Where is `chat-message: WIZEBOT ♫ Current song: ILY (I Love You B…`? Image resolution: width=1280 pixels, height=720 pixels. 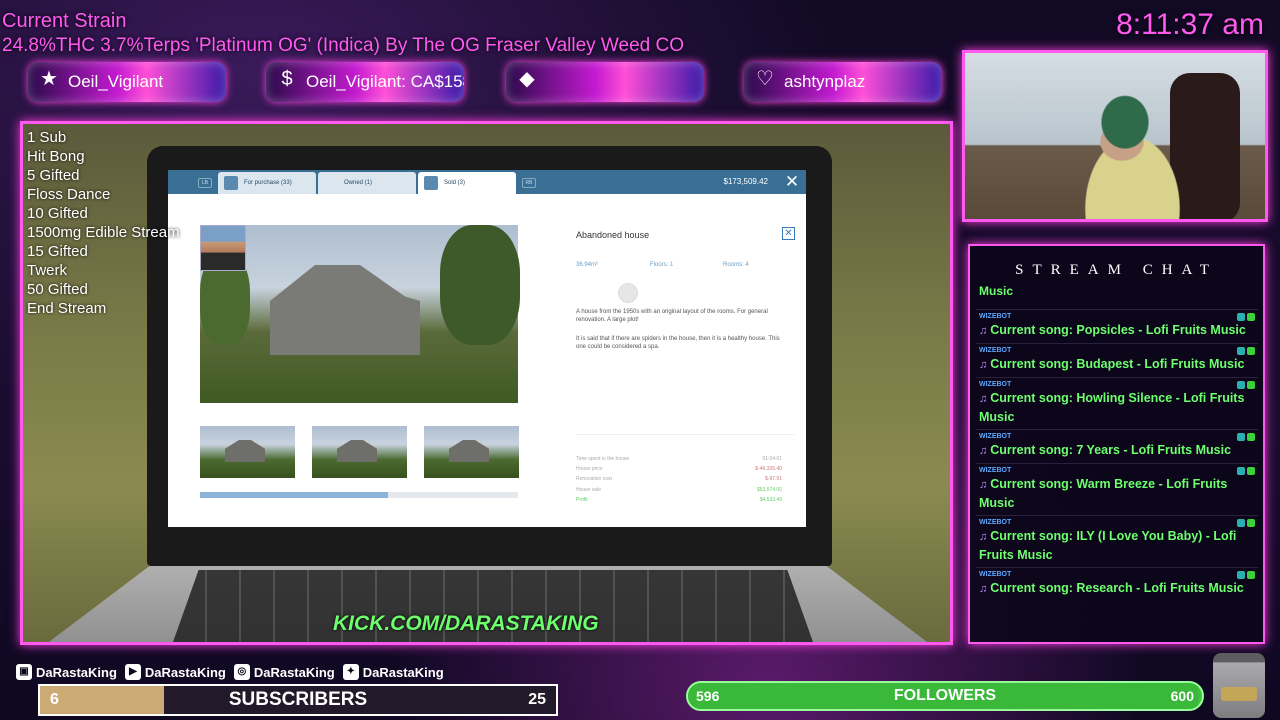 chat-message: WIZEBOT ♫ Current song: ILY (I Love You B… is located at coordinates (1117, 541).